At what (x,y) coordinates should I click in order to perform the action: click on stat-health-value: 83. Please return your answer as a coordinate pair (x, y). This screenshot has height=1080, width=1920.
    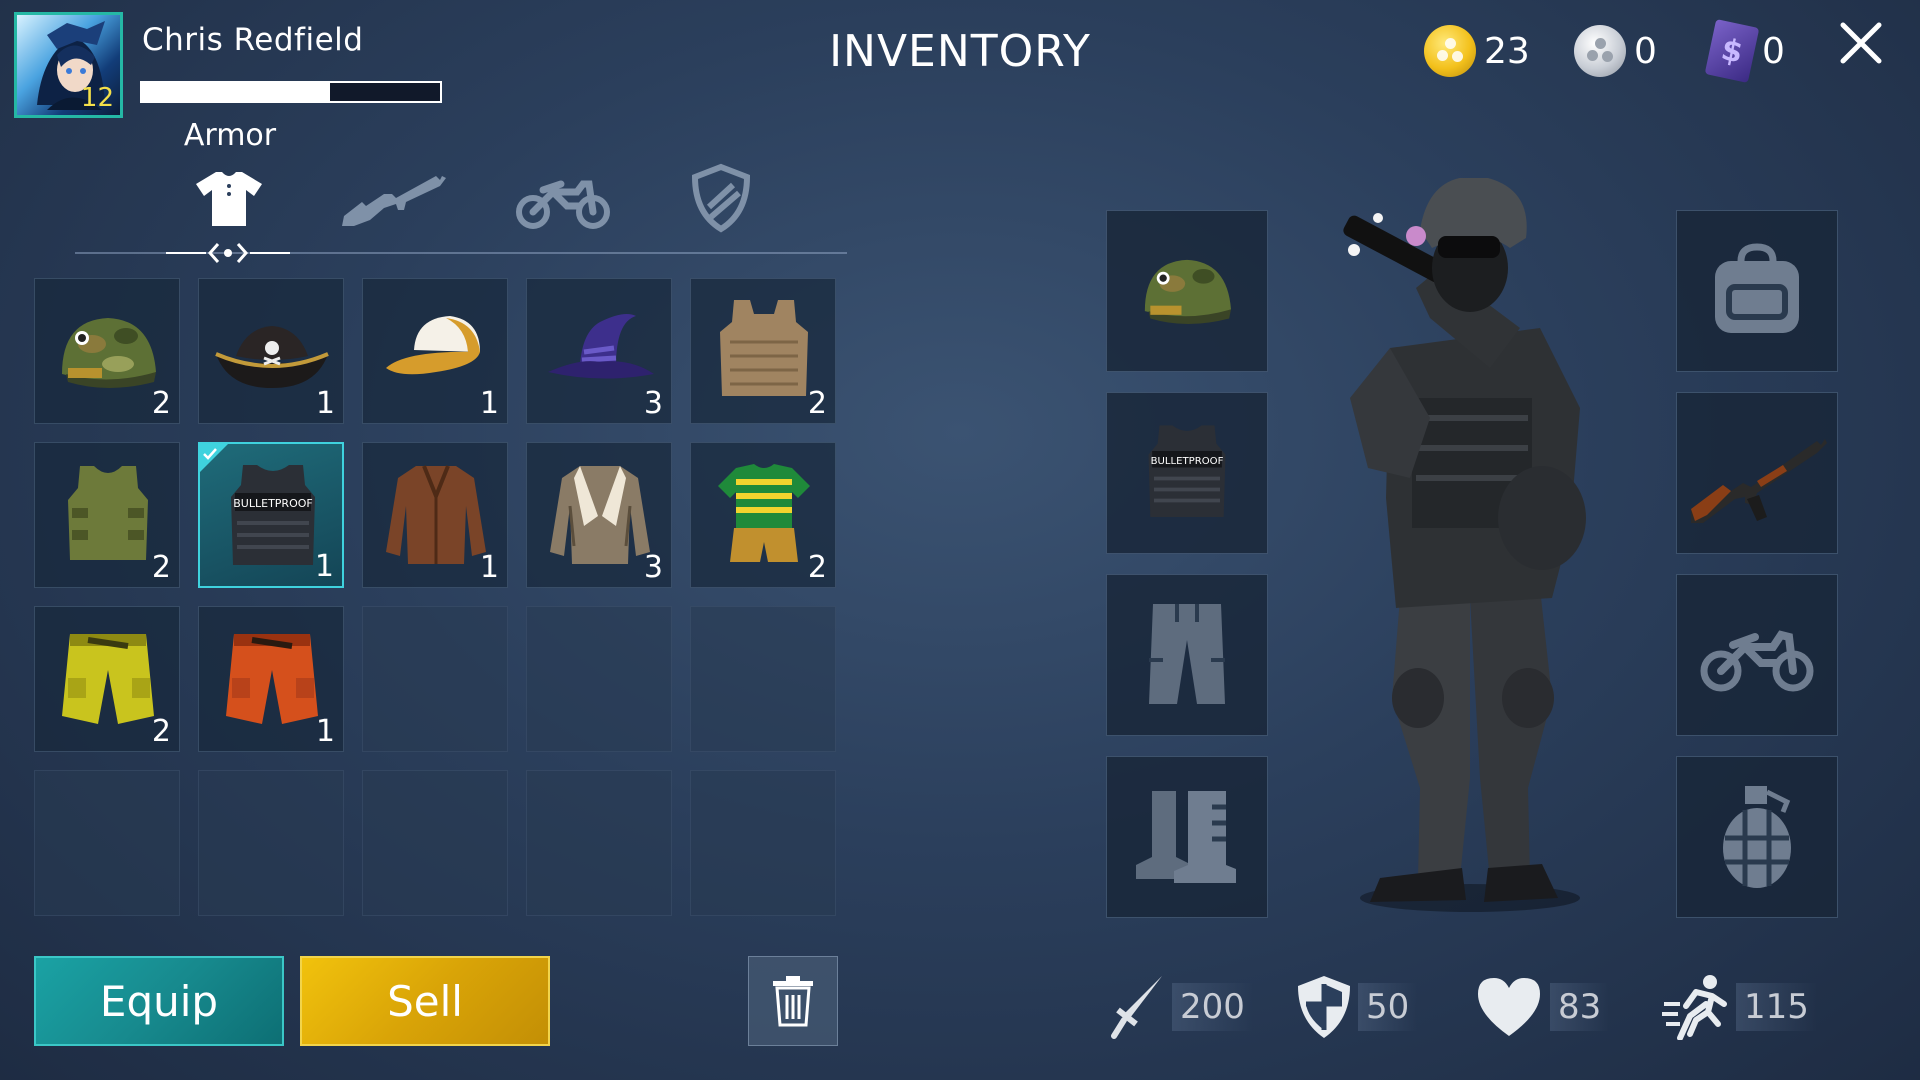
    Looking at the image, I should click on (1580, 1007).